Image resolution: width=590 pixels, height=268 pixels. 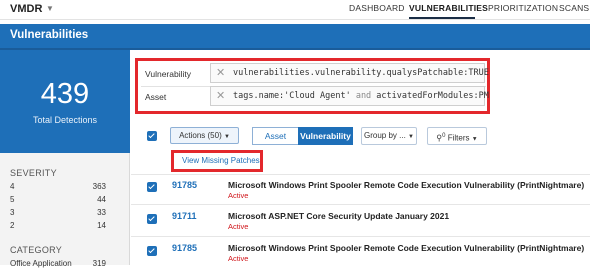 I want to click on actions-button: Actions (50) ▼, so click(x=204, y=135).